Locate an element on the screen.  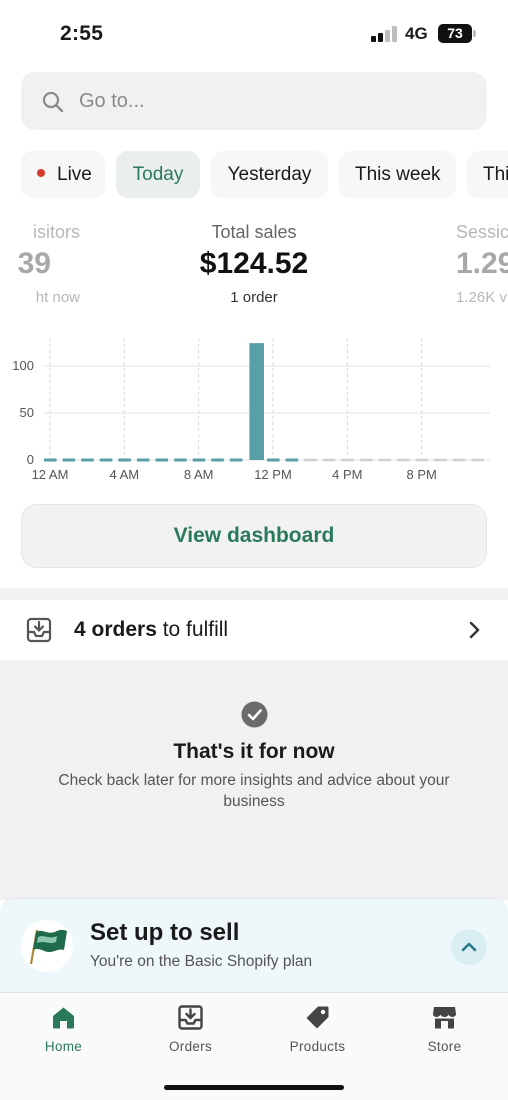
tab-label: Yesterday is located at coordinates (269, 174).